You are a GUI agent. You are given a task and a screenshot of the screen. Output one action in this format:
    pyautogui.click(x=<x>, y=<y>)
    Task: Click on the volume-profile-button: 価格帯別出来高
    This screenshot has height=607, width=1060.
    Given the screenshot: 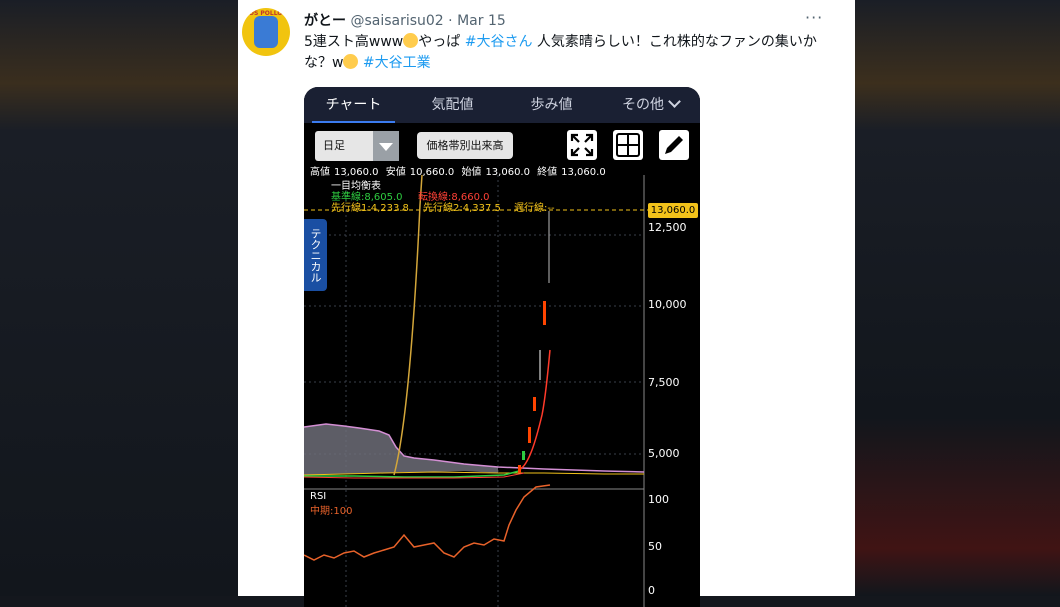 What is the action you would take?
    pyautogui.click(x=465, y=145)
    